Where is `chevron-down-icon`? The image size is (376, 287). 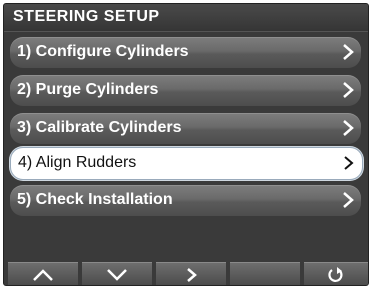 chevron-down-icon is located at coordinates (117, 274).